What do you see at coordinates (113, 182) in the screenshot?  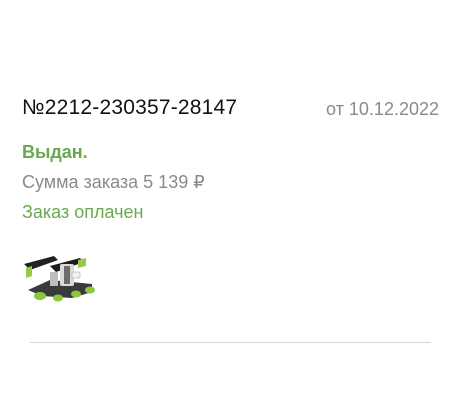 I see `order-sum: Сумма заказа 5 139 ₽` at bounding box center [113, 182].